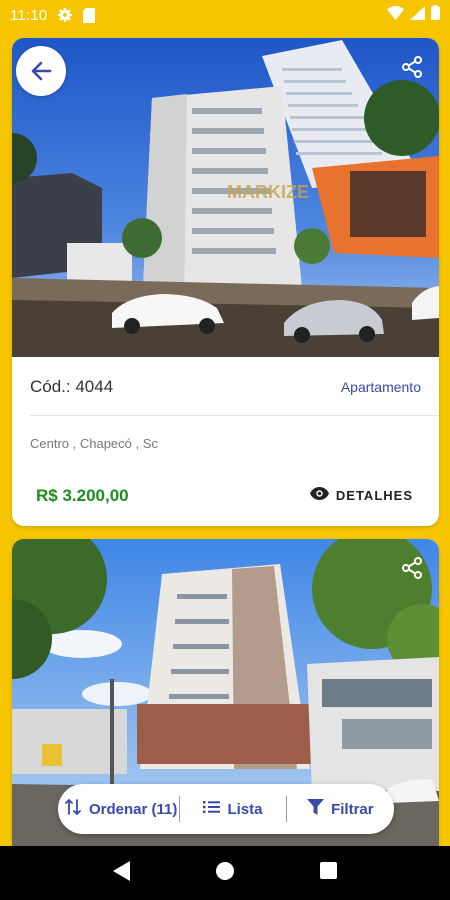  Describe the element at coordinates (352, 809) in the screenshot. I see `filter-label: Filtrar` at that location.